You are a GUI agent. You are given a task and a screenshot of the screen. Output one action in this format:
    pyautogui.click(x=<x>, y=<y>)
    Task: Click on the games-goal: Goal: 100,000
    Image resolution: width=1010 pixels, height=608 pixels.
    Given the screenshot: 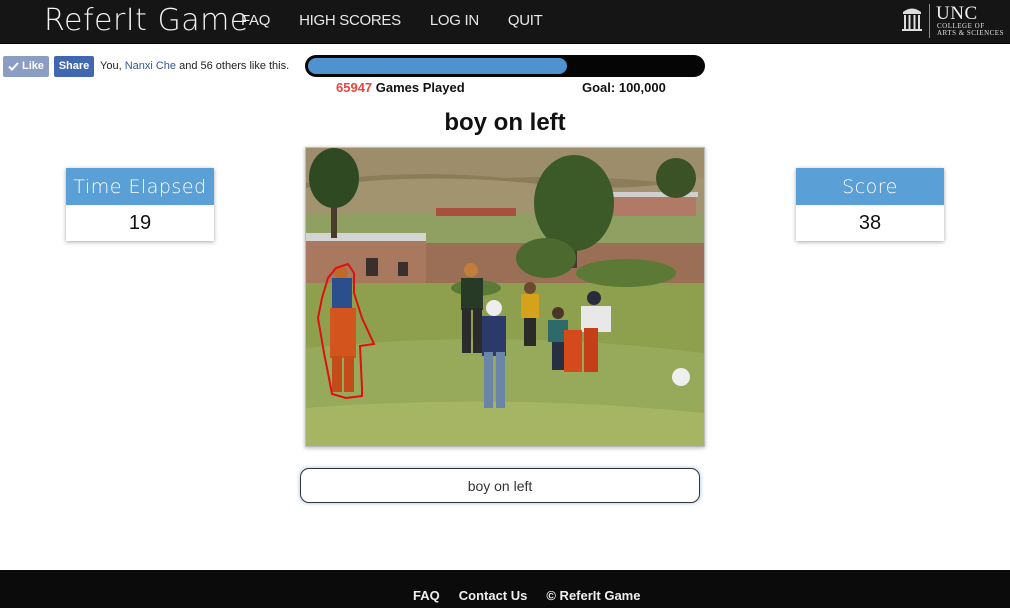 What is the action you would take?
    pyautogui.click(x=624, y=87)
    